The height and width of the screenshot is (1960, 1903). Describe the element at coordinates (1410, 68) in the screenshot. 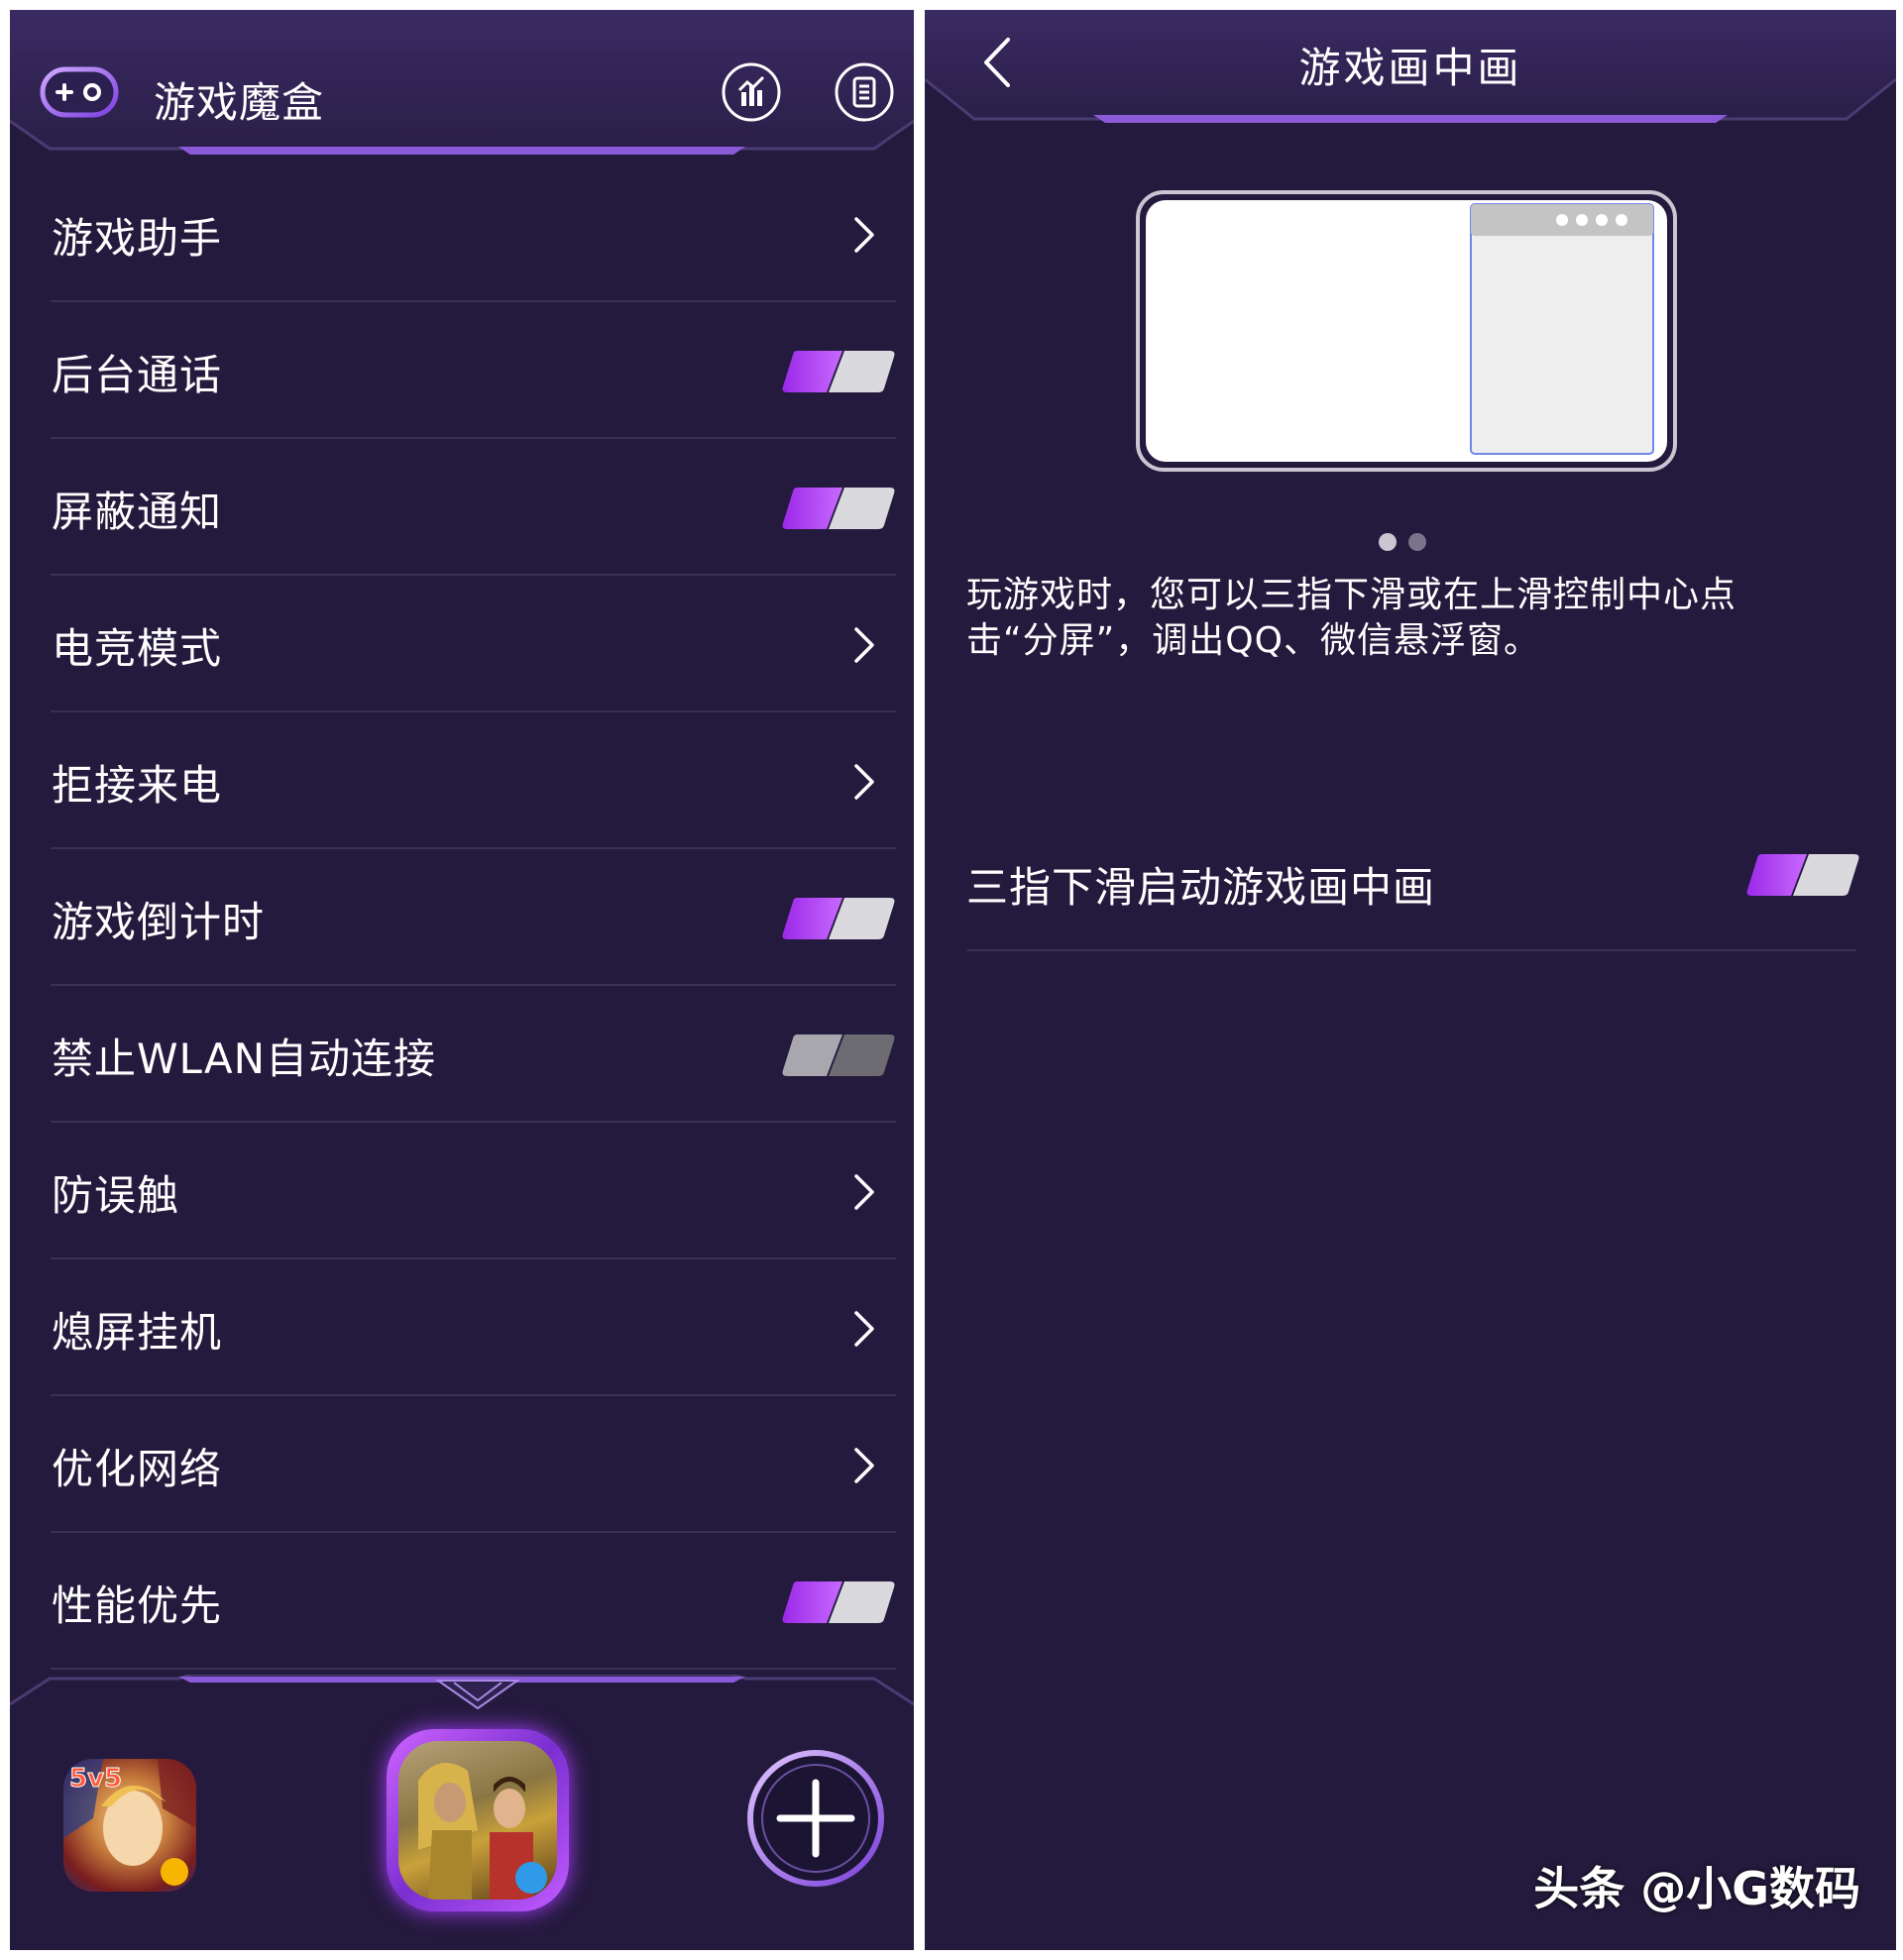

I see `page-title: 游戏画中画` at that location.